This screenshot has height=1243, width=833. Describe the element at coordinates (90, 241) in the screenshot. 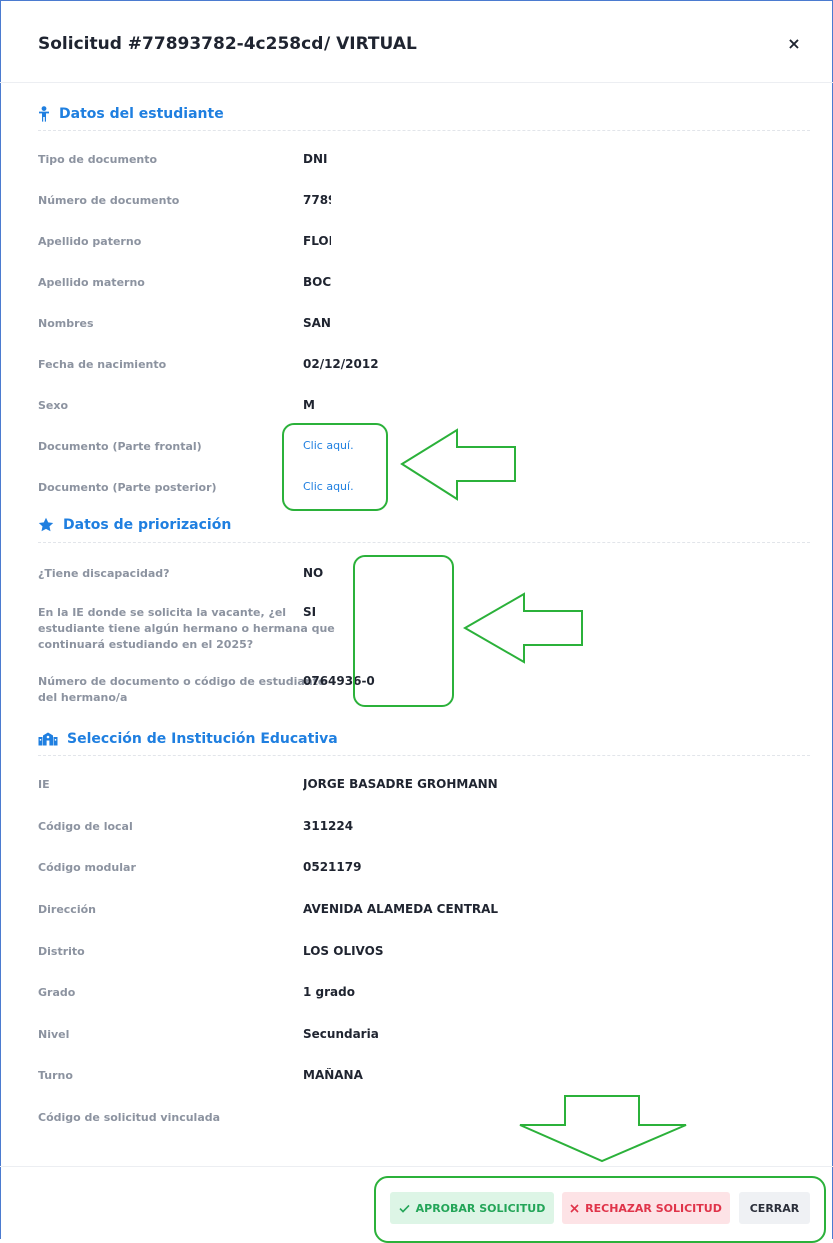

I see `field-label: Apellido paterno` at that location.